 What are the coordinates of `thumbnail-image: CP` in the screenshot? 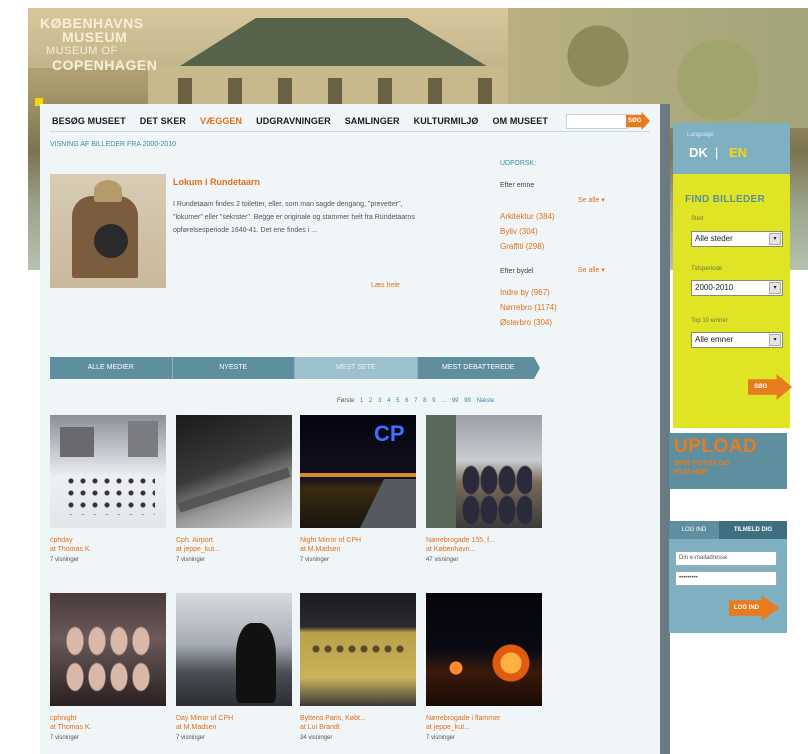 It's located at (358, 471).